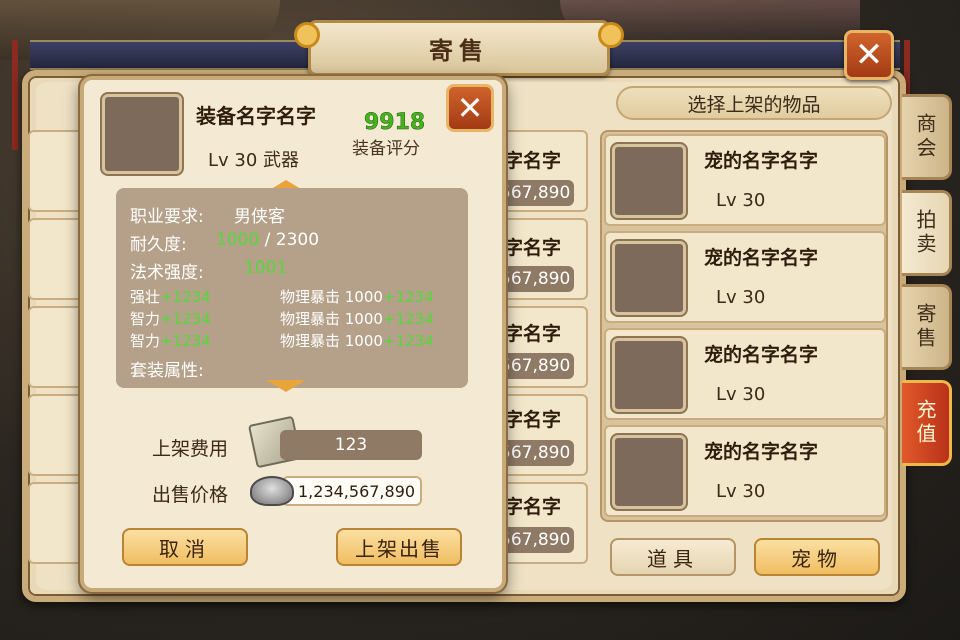  I want to click on tab-label: 寄售, so click(925, 327).